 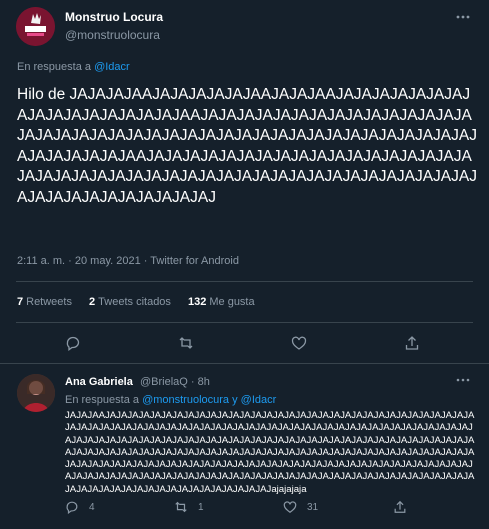 I want to click on reply-count: 4, so click(x=92, y=507).